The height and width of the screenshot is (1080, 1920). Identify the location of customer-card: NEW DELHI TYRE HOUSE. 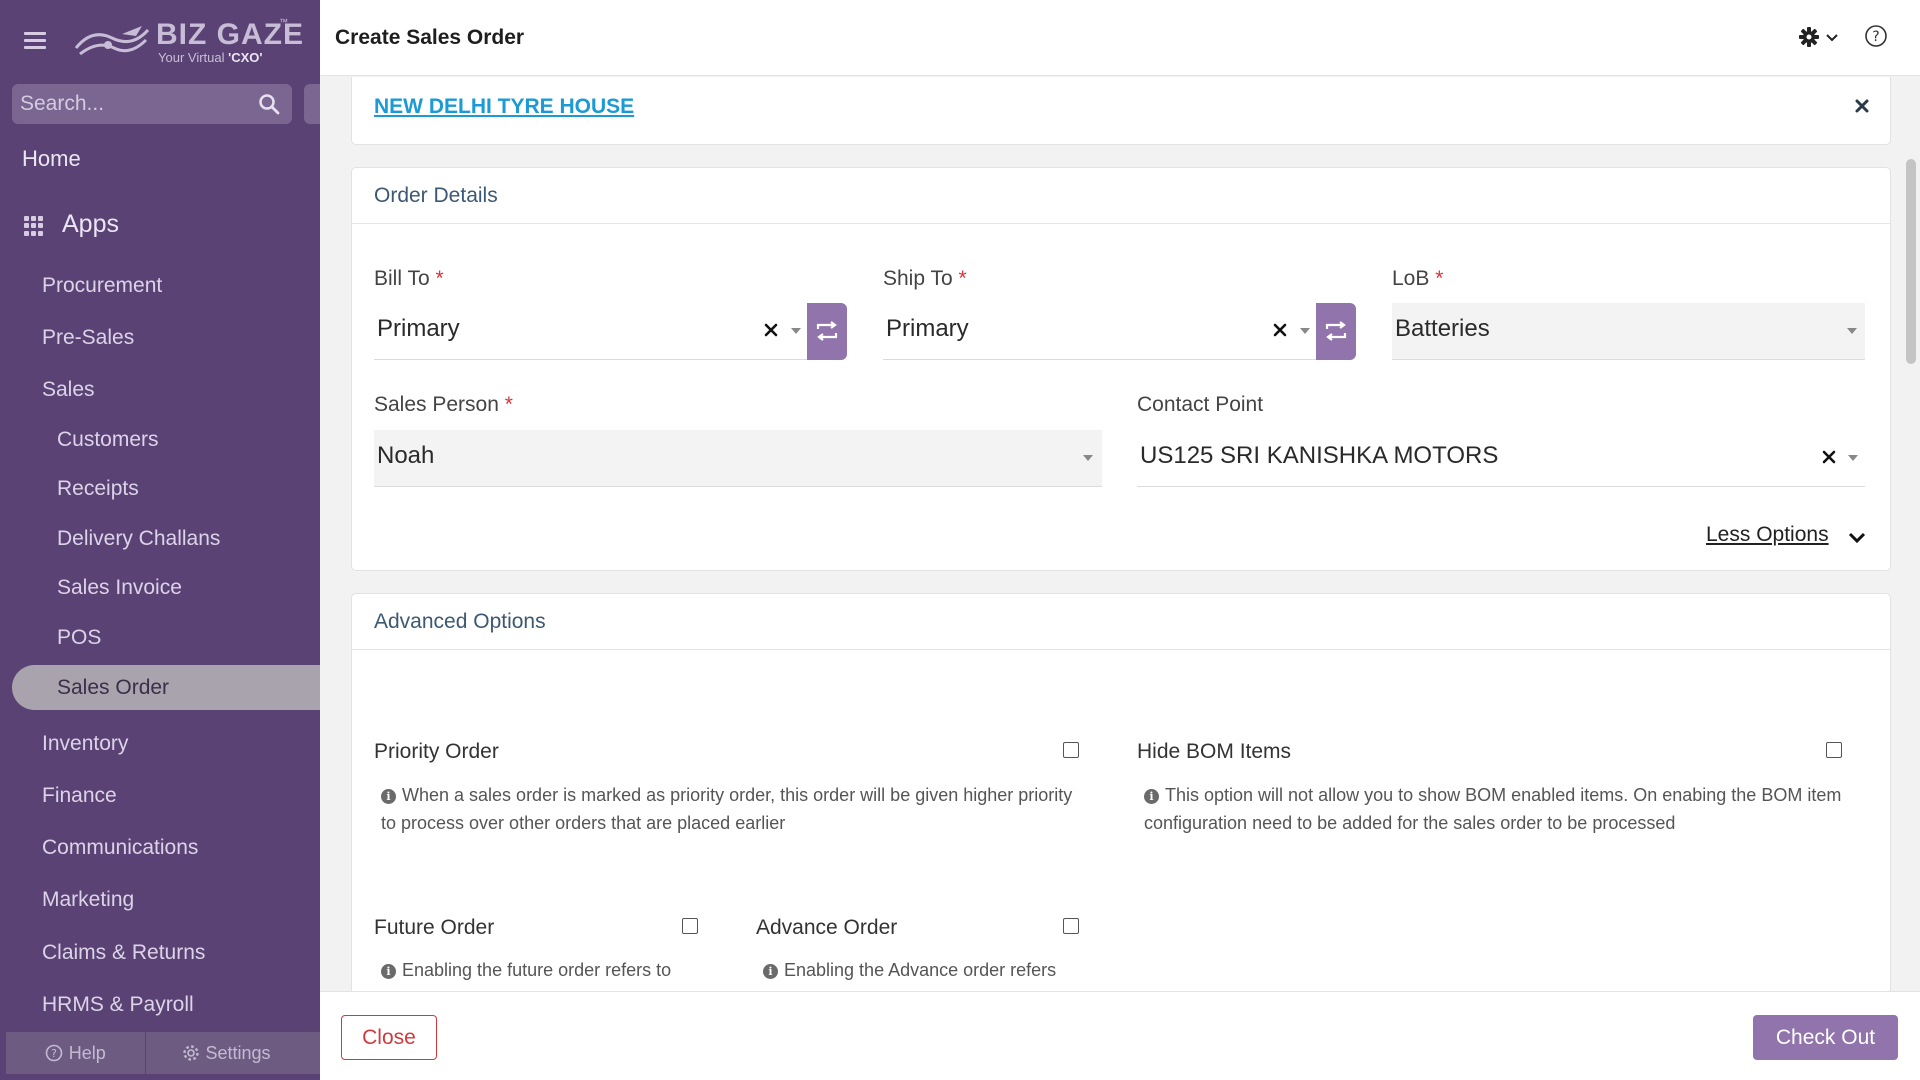
(1121, 111).